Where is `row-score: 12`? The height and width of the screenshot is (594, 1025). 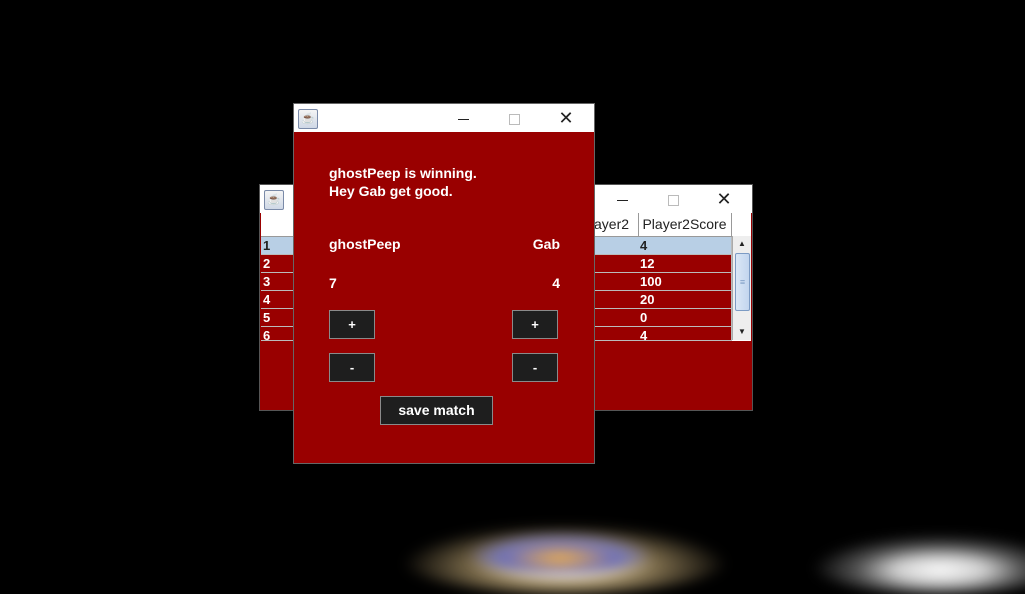
row-score: 12 is located at coordinates (685, 264).